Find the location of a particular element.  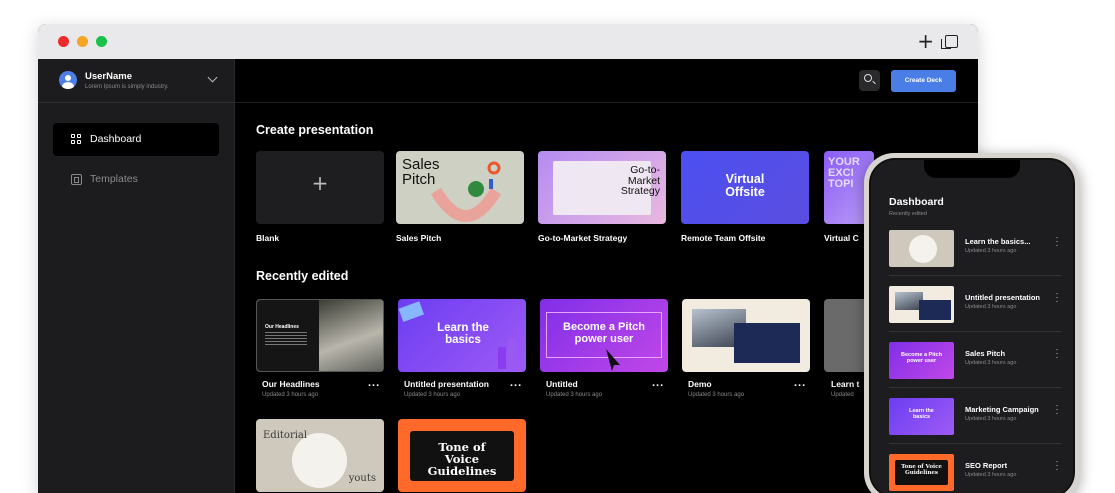

phone-item-name: Untitled presentation is located at coordinates (1003, 297).